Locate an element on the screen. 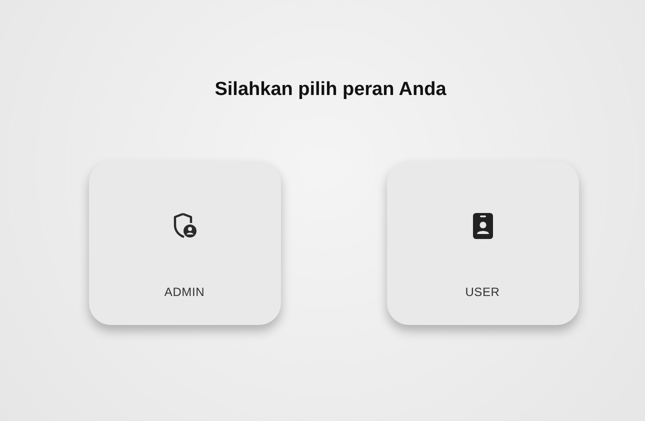 Image resolution: width=645 pixels, height=421 pixels. role-card: USER is located at coordinates (482, 242).